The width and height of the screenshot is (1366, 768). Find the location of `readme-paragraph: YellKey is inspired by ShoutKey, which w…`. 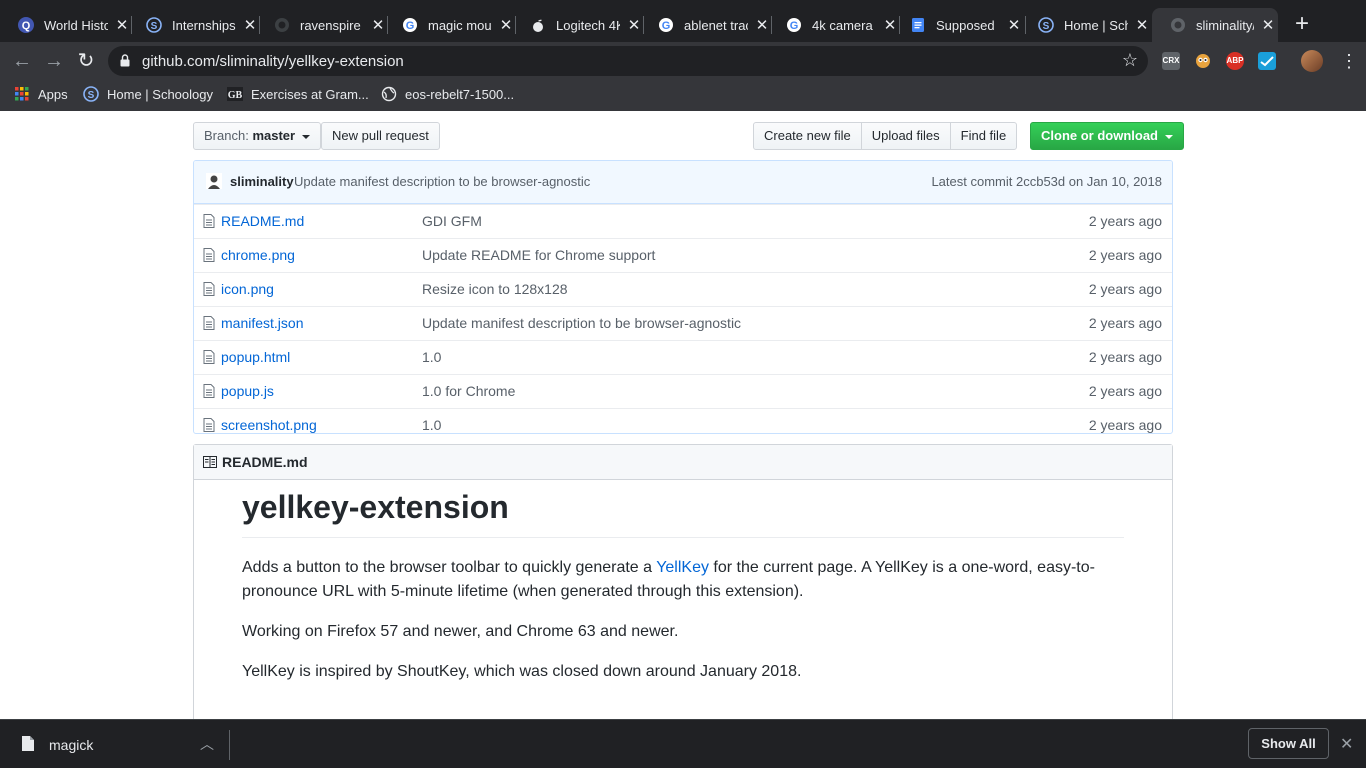

readme-paragraph: YellKey is inspired by ShoutKey, which w… is located at coordinates (522, 671).